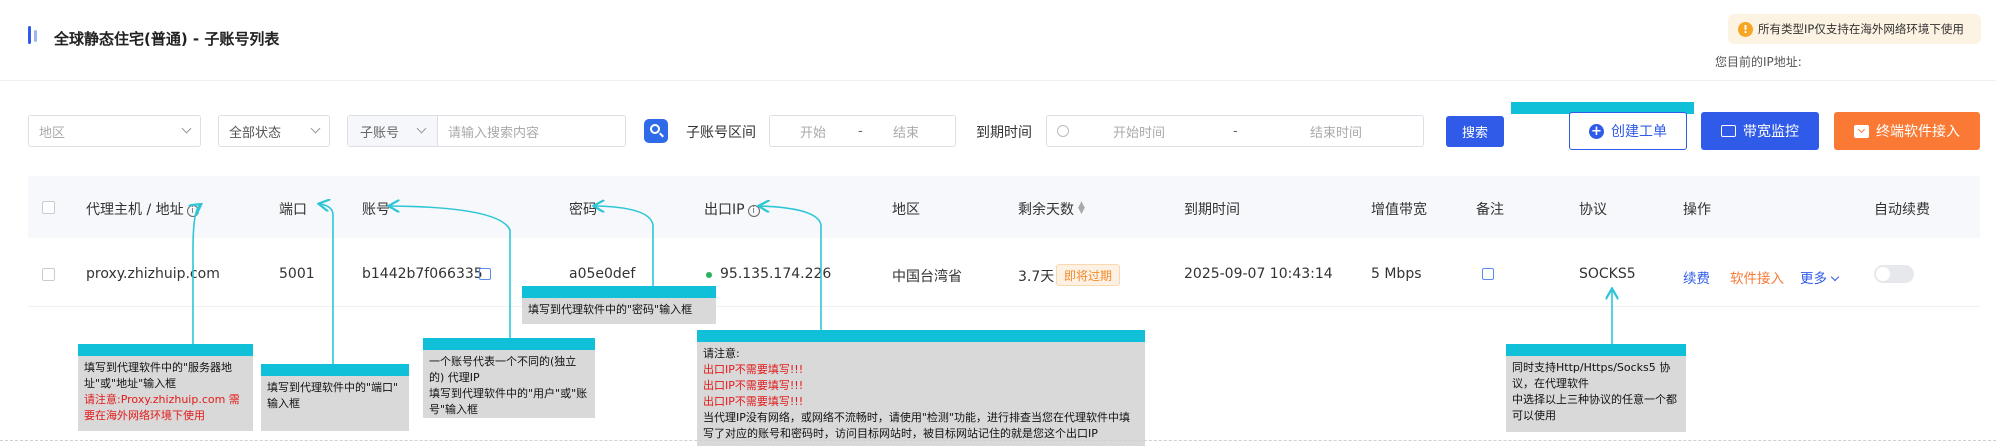 The width and height of the screenshot is (1996, 446). What do you see at coordinates (165, 350) in the screenshot?
I see `annotation-bar-host` at bounding box center [165, 350].